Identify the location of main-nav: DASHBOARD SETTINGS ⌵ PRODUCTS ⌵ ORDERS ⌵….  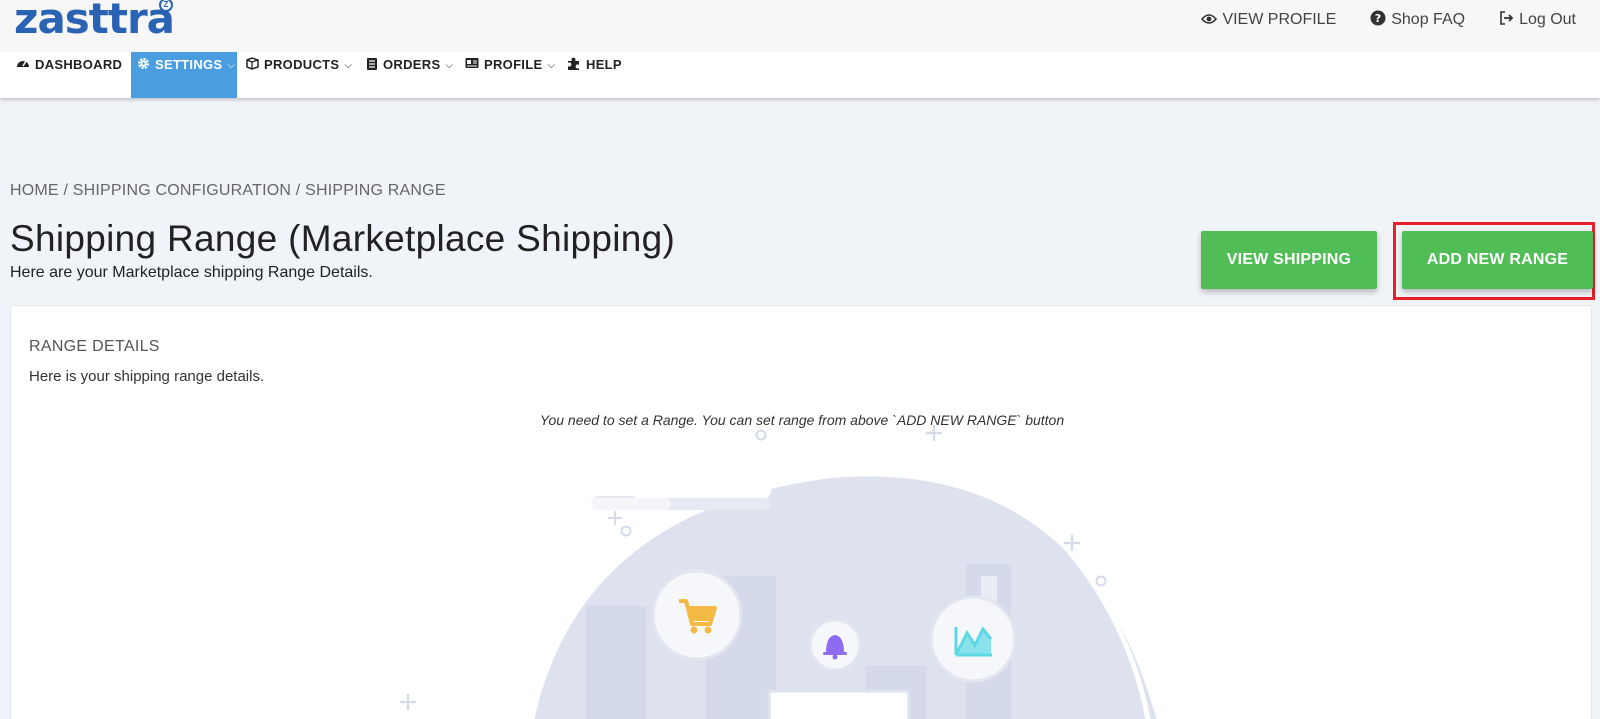
(800, 75).